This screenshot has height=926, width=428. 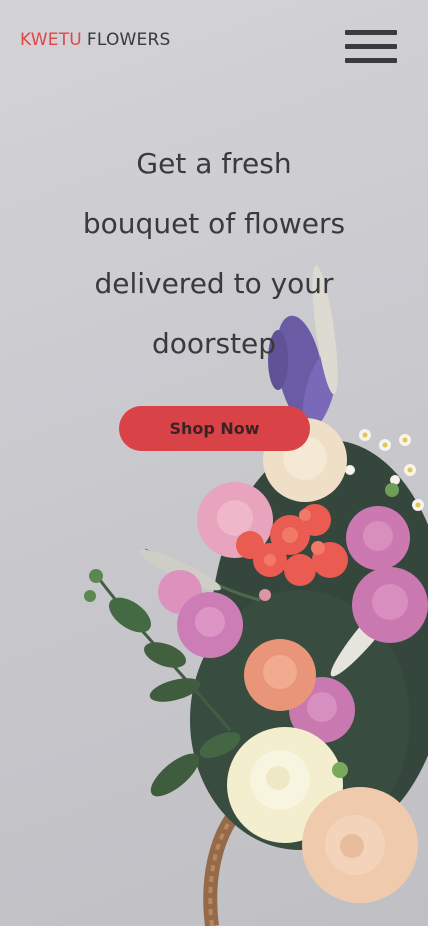 What do you see at coordinates (214, 343) in the screenshot?
I see `headline-line: doorstep` at bounding box center [214, 343].